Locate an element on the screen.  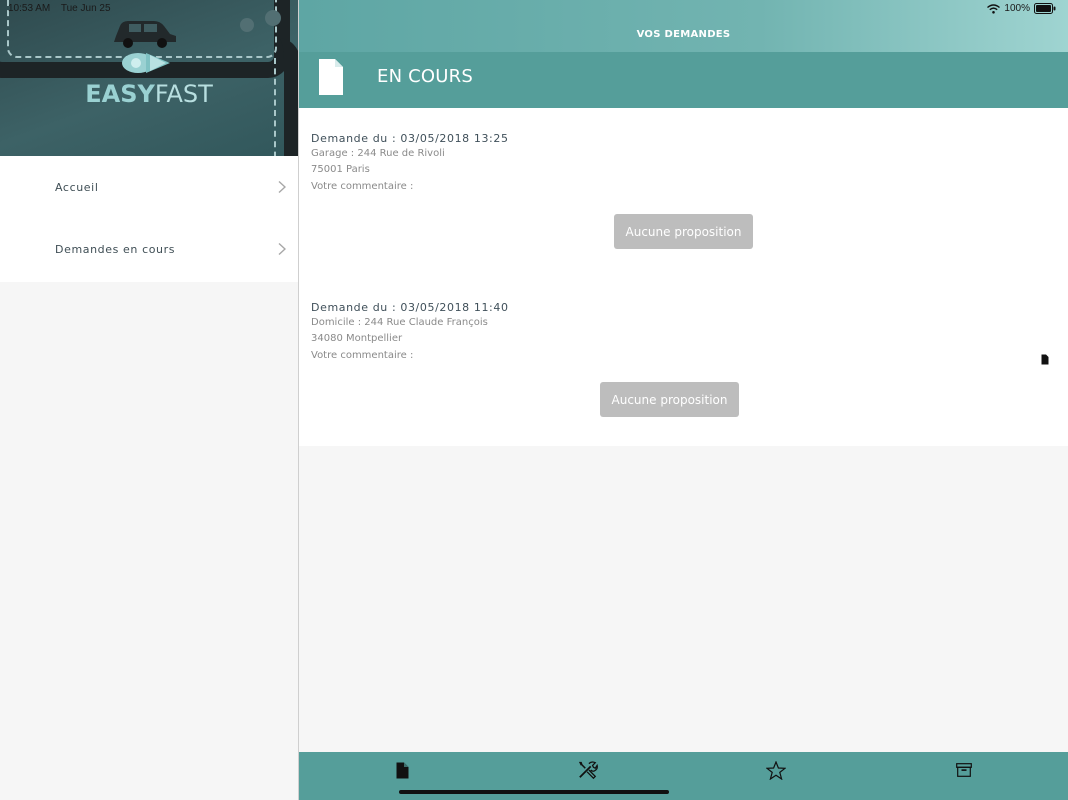
page-title: VOS DEMANDES is located at coordinates (683, 34).